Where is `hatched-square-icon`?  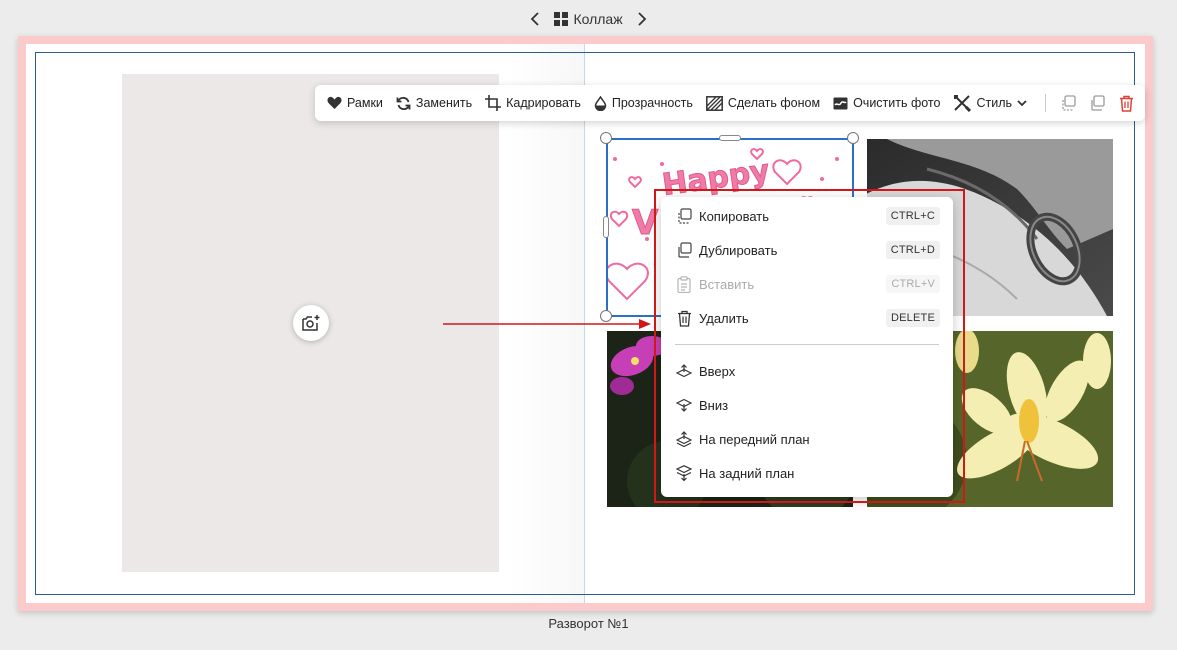 hatched-square-icon is located at coordinates (714, 103).